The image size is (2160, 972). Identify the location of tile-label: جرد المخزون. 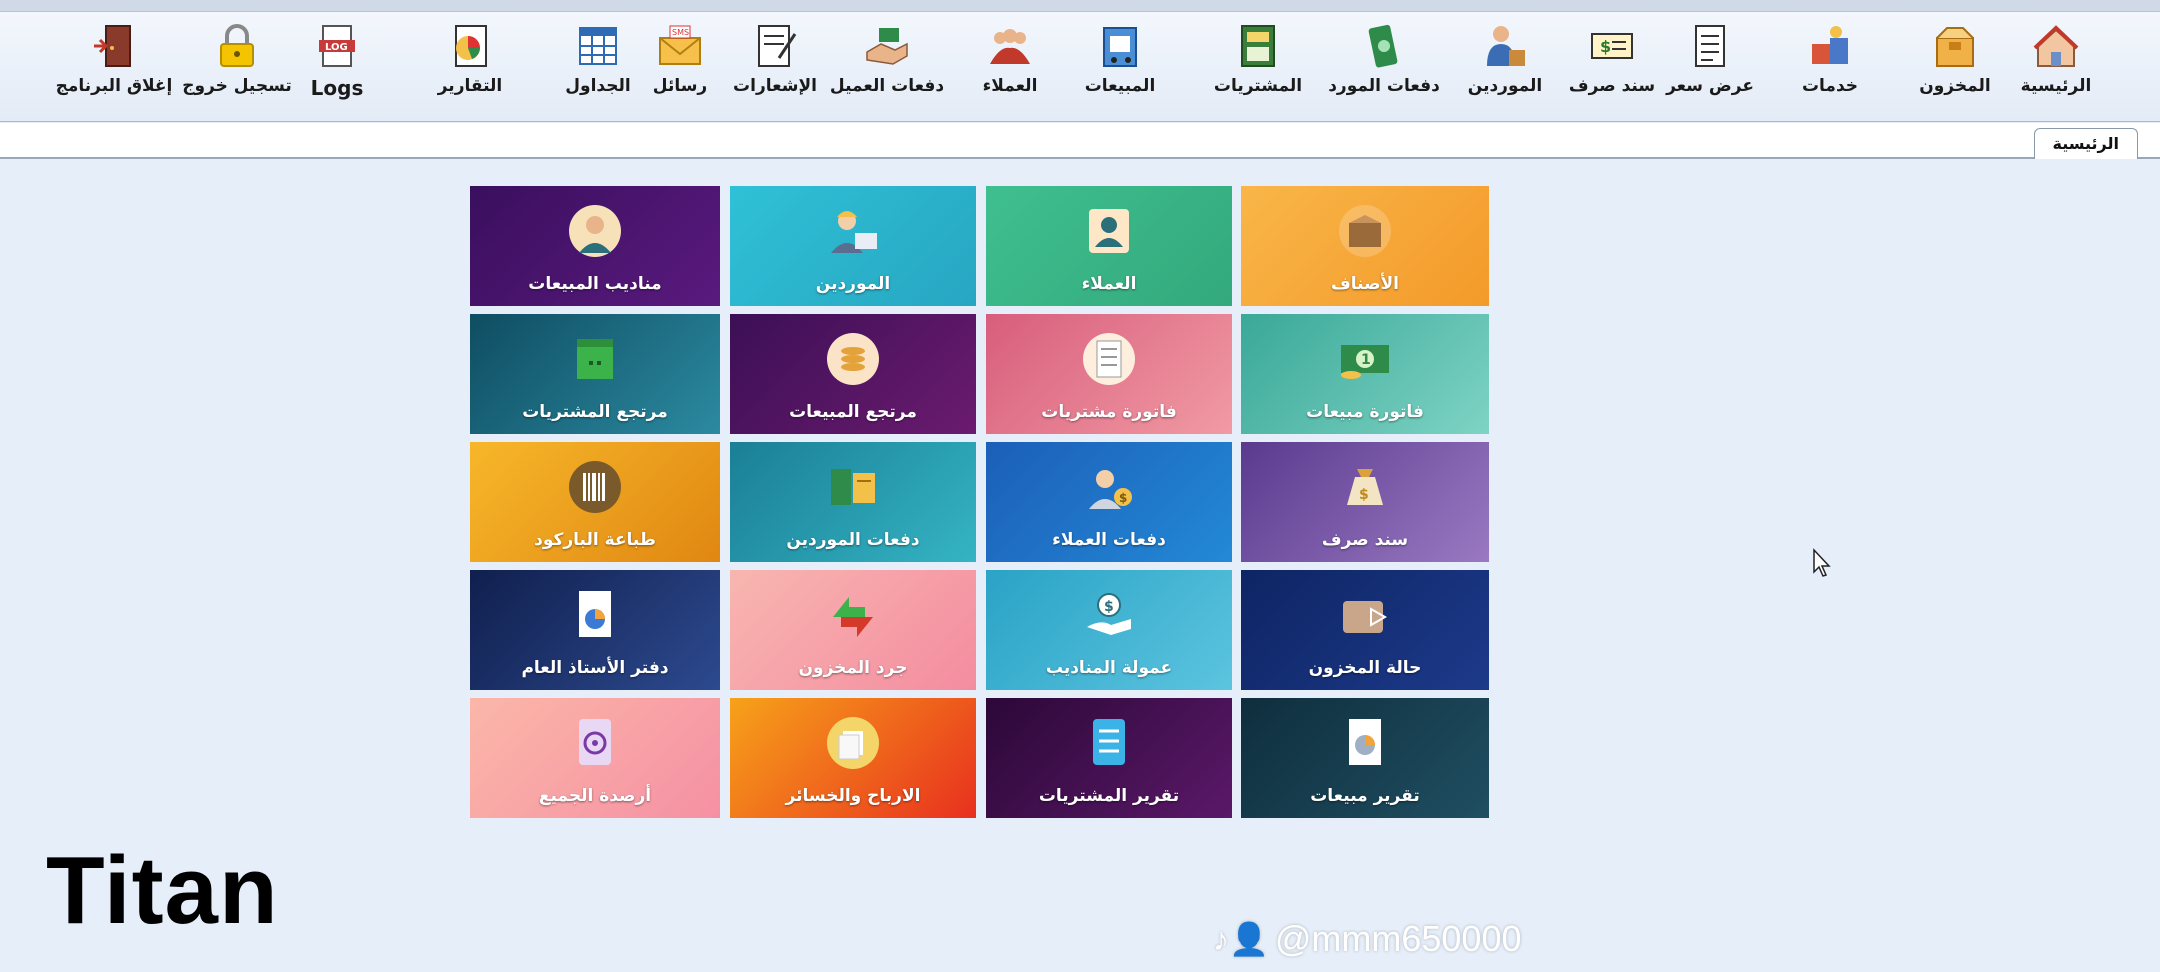
(853, 668).